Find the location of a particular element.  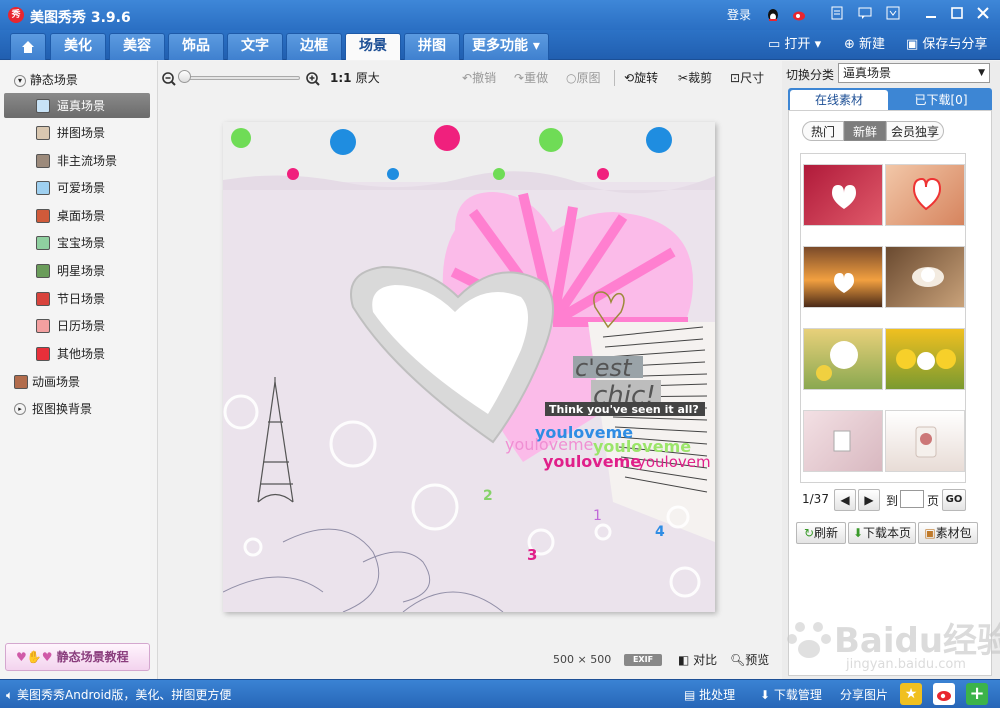

prev-page-button: ◀ is located at coordinates (845, 500).